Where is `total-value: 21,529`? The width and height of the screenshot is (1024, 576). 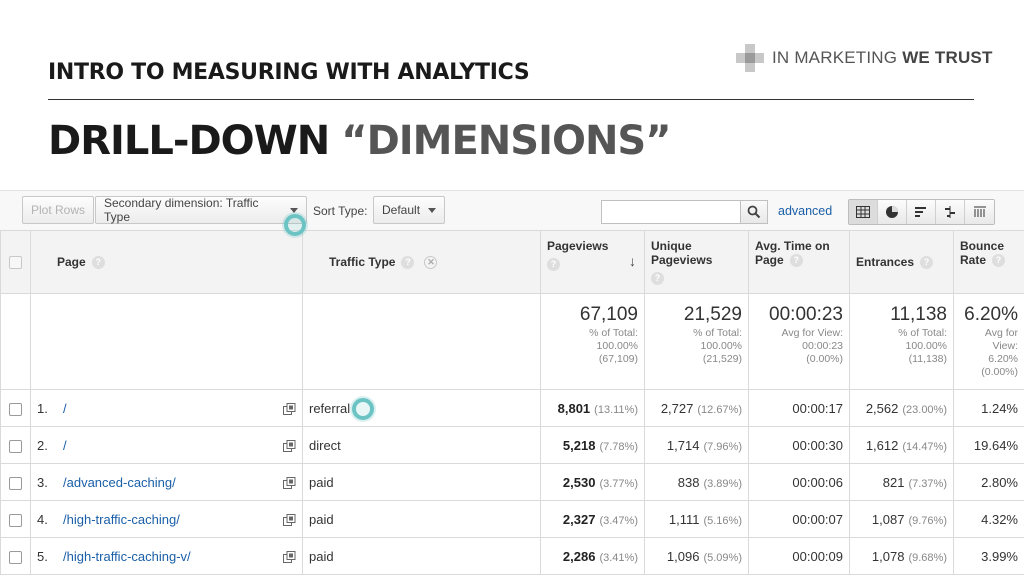 total-value: 21,529 is located at coordinates (712, 314).